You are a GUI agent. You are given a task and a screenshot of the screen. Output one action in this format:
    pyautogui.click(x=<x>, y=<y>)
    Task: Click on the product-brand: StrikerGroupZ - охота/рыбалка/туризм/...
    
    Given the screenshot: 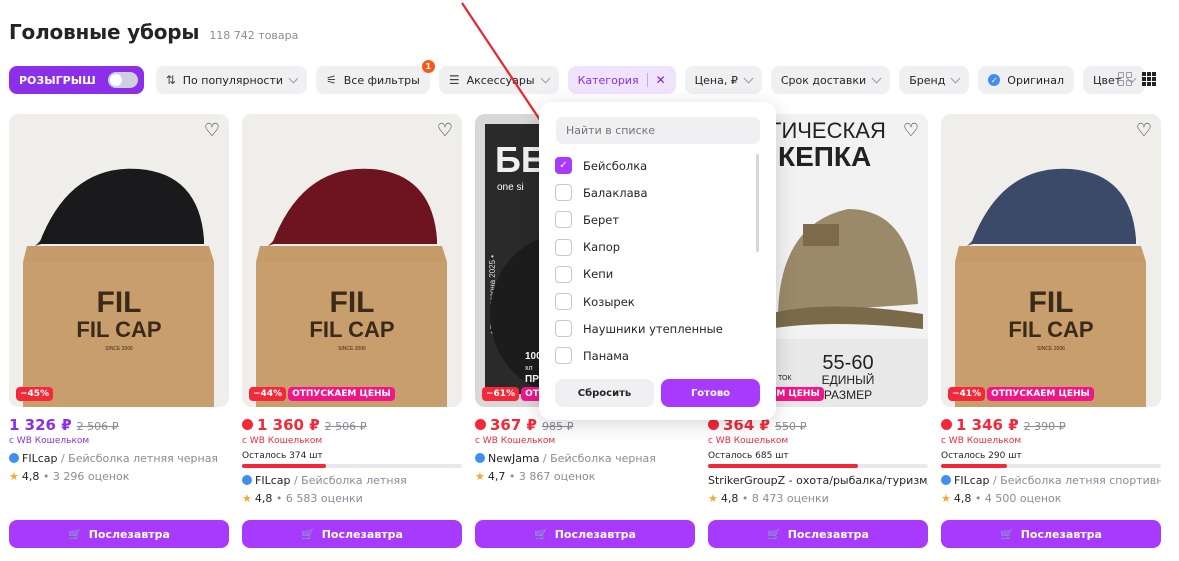 What is the action you would take?
    pyautogui.click(x=818, y=480)
    